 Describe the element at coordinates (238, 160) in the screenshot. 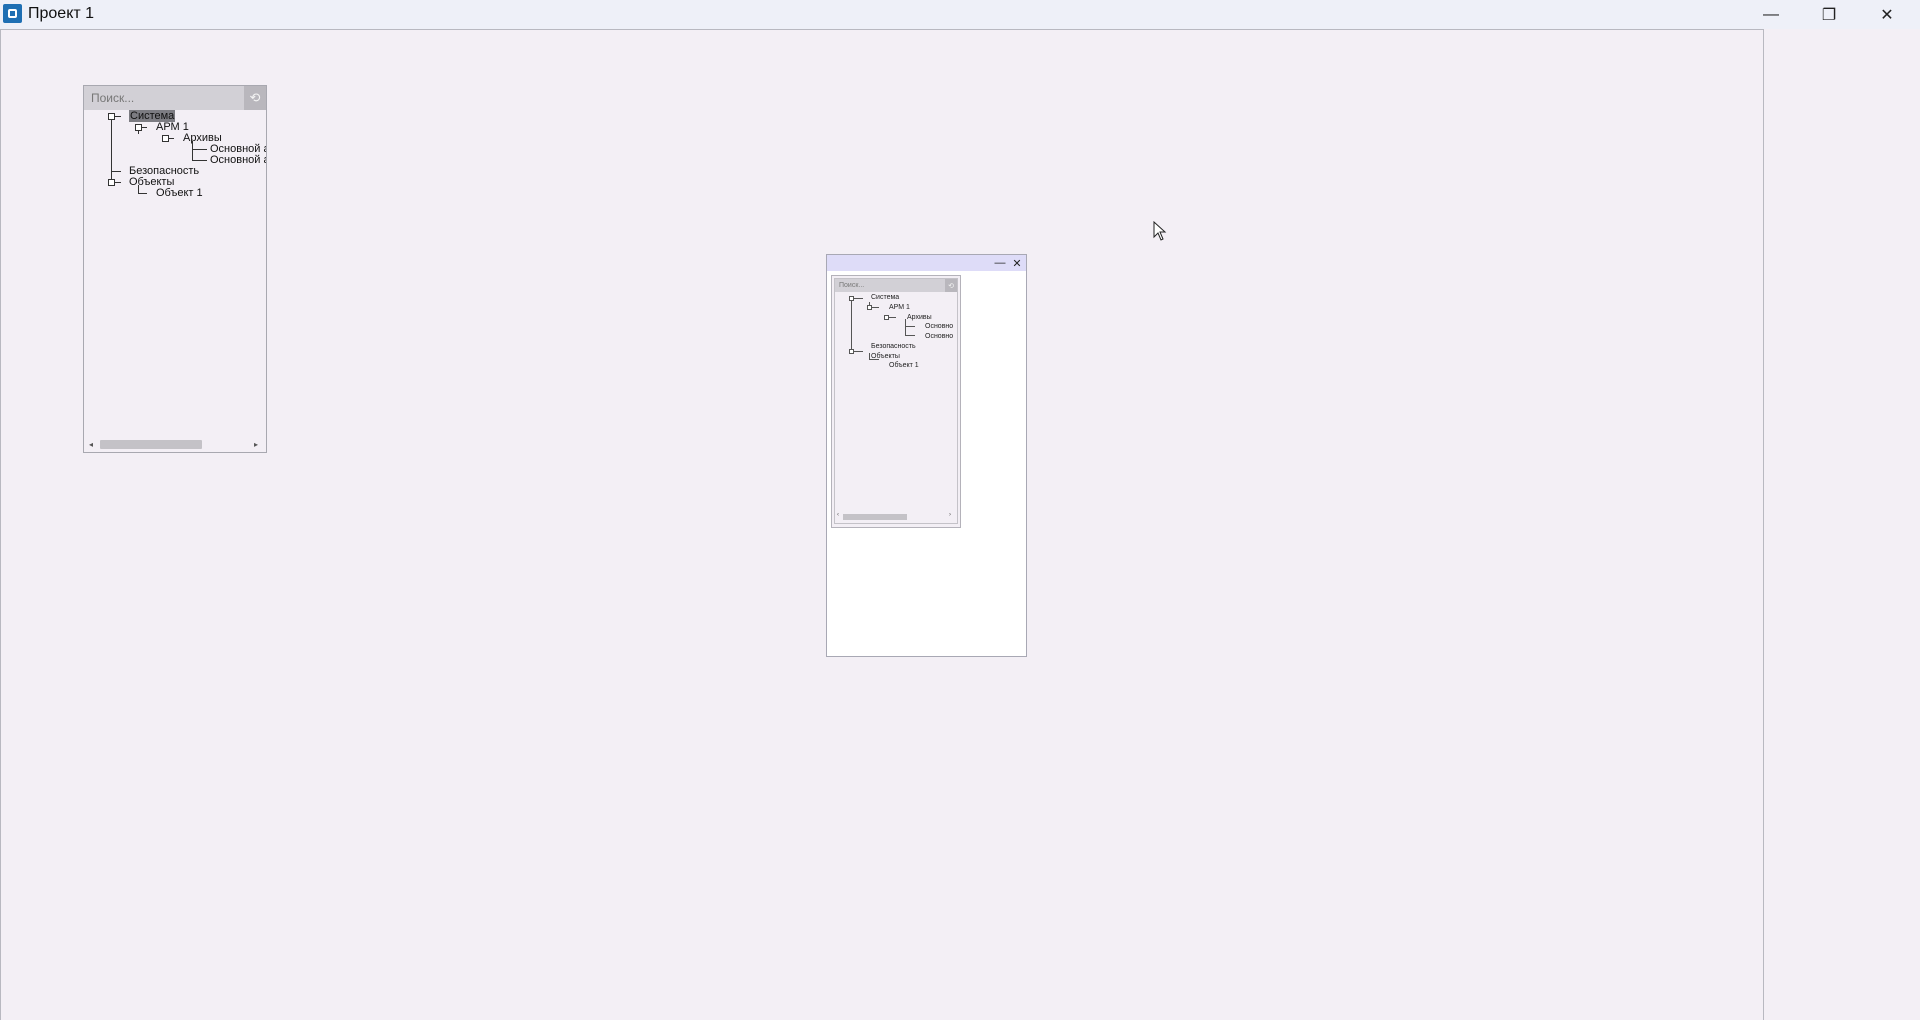

I see `tree-node-main-archive-2: Основной а` at that location.